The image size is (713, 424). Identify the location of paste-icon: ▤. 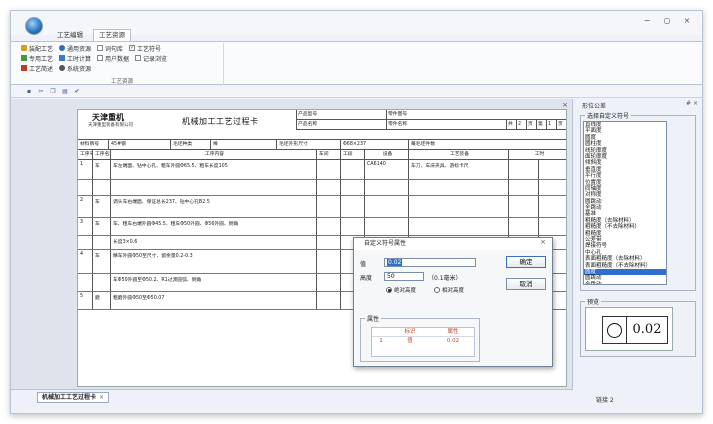
(65, 92).